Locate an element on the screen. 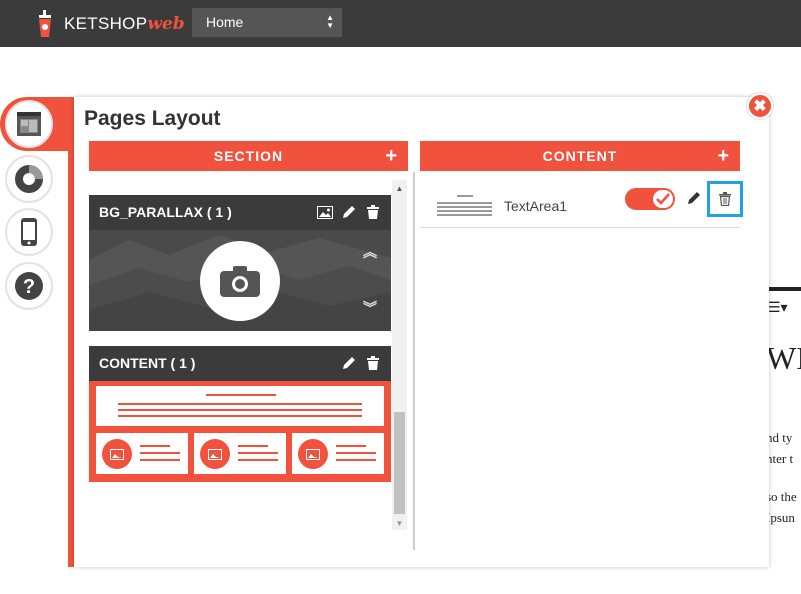 This screenshot has height=594, width=801. chevron-down-double-icon: ︾ is located at coordinates (370, 308).